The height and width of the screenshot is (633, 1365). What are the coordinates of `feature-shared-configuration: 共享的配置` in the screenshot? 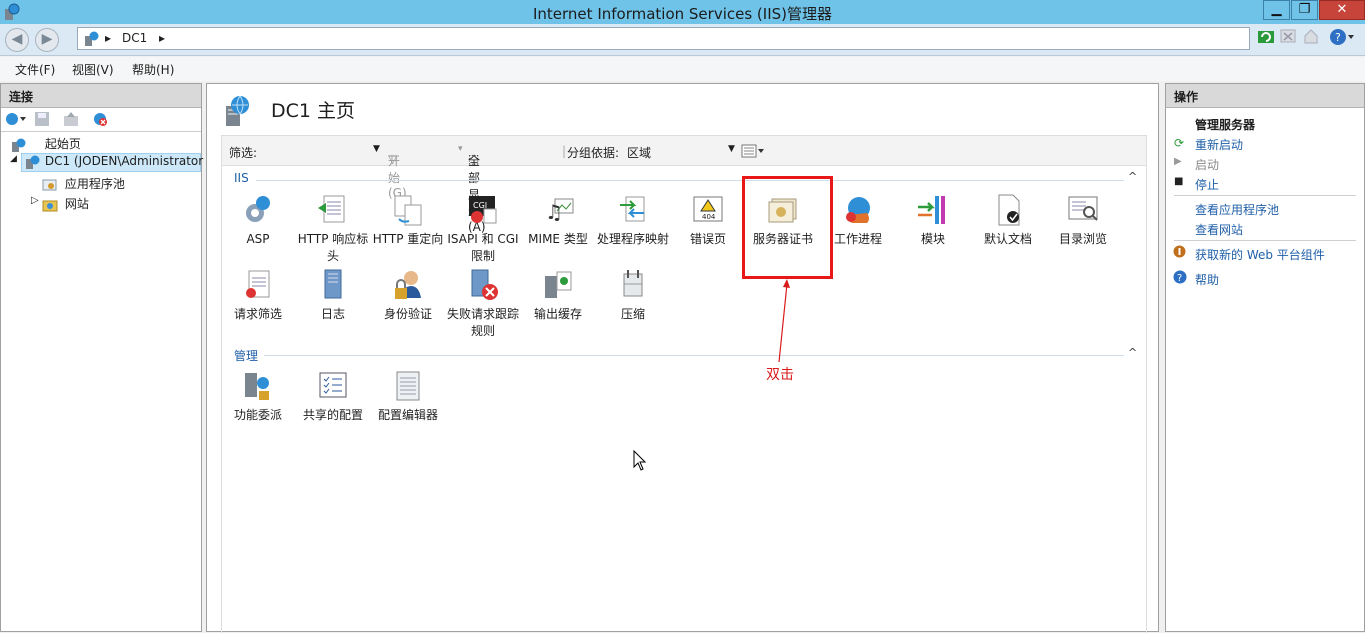 It's located at (333, 396).